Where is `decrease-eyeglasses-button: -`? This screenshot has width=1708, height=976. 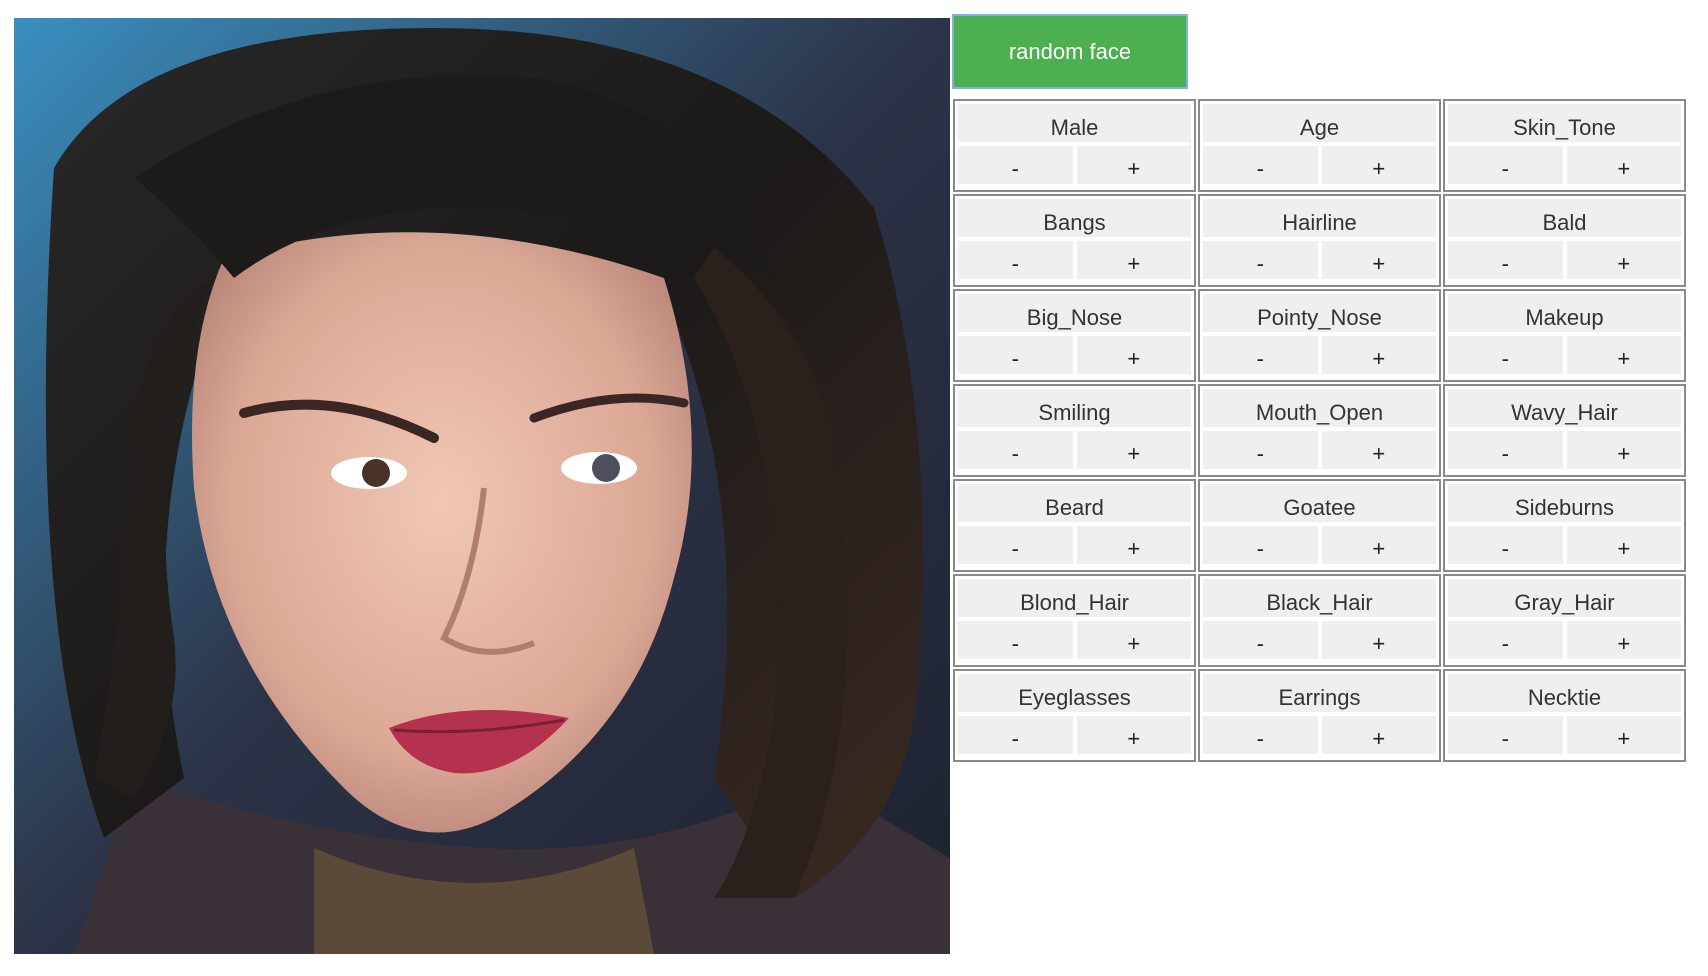
decrease-eyeglasses-button: - is located at coordinates (1015, 735).